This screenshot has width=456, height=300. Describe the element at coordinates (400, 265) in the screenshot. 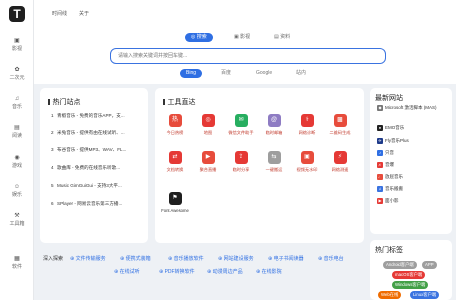

I see `tag-android: Android客户端` at that location.